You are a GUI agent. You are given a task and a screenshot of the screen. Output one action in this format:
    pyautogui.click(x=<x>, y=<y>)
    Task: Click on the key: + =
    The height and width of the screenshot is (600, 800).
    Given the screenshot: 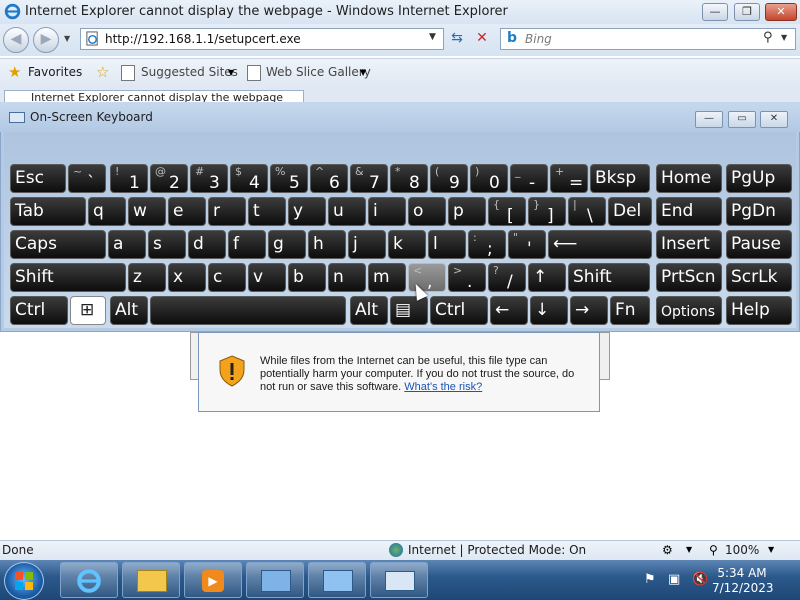 What is the action you would take?
    pyautogui.click(x=569, y=178)
    